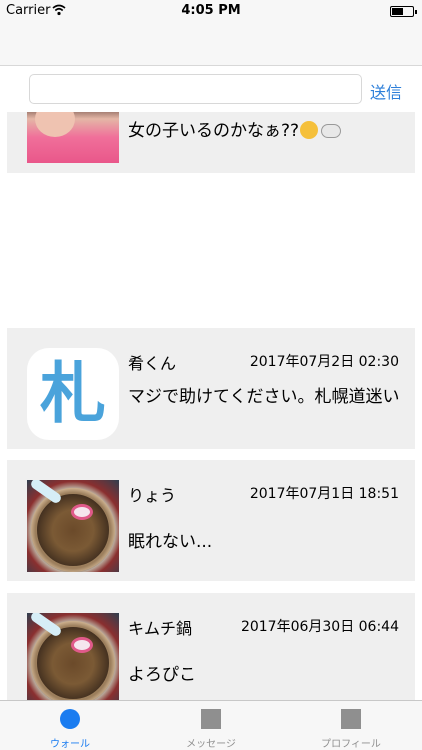 Image resolution: width=422 pixels, height=750 pixels. I want to click on post-message: 女の子いるのかなぁ??, so click(265, 131).